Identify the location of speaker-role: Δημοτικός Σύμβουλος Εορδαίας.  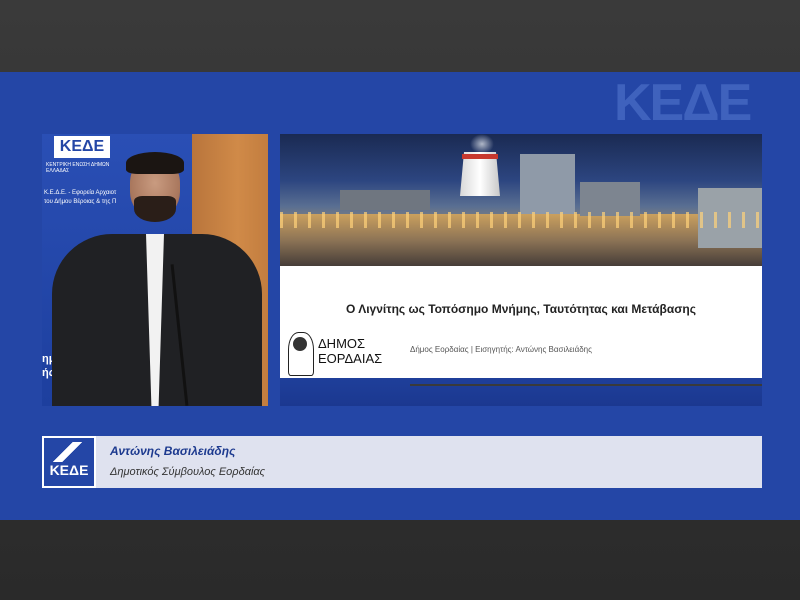
(188, 472).